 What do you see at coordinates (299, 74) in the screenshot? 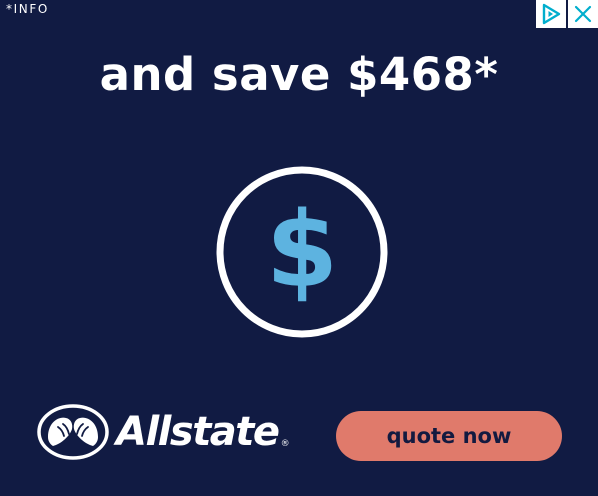
I see `headline: and save $468*` at bounding box center [299, 74].